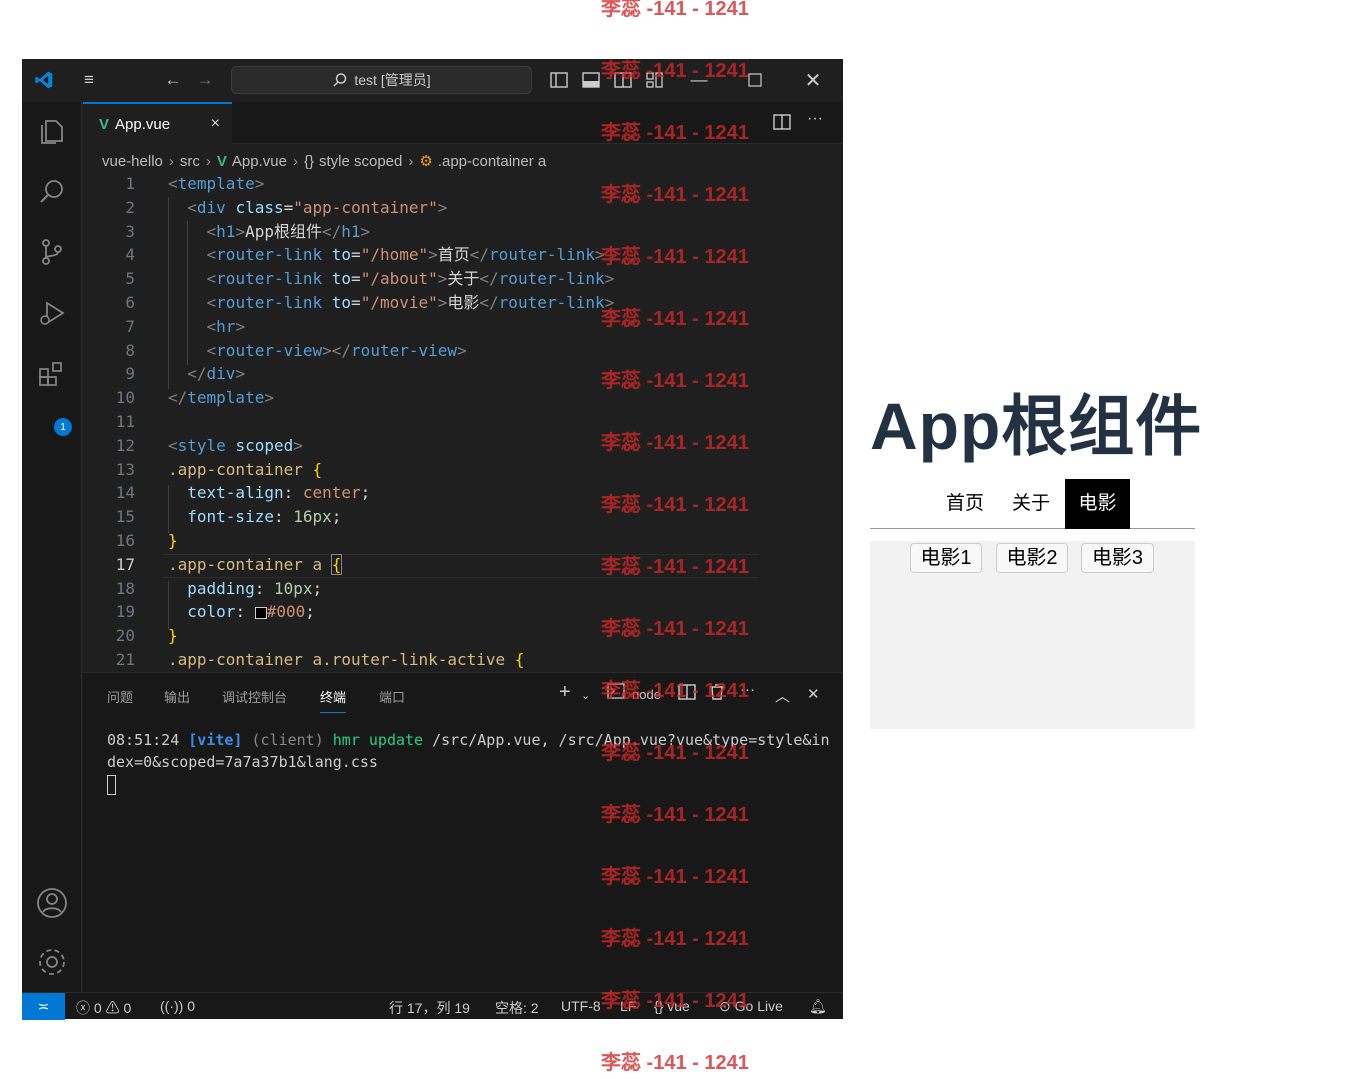  Describe the element at coordinates (433, 659) in the screenshot. I see `code-line: 21 .app-container a.router-link-active {` at that location.